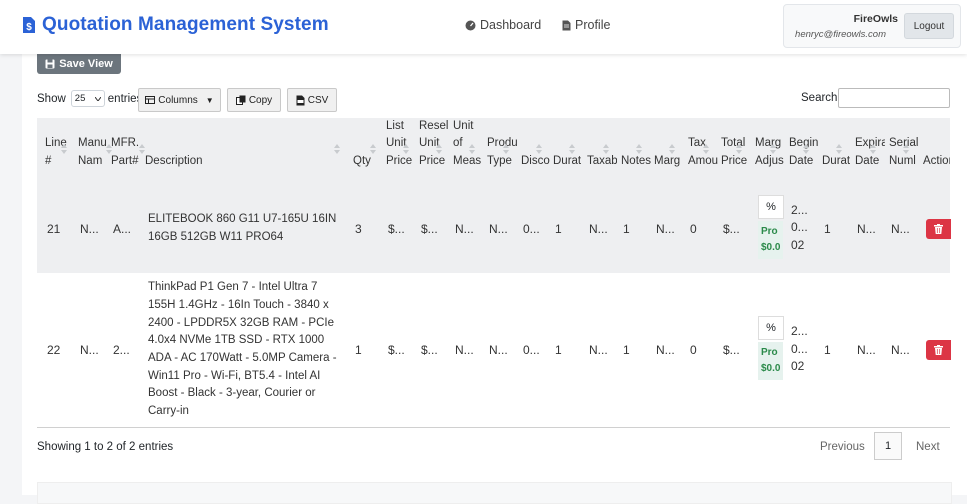 The height and width of the screenshot is (504, 967). What do you see at coordinates (494, 493) in the screenshot?
I see `bottom-panel` at bounding box center [494, 493].